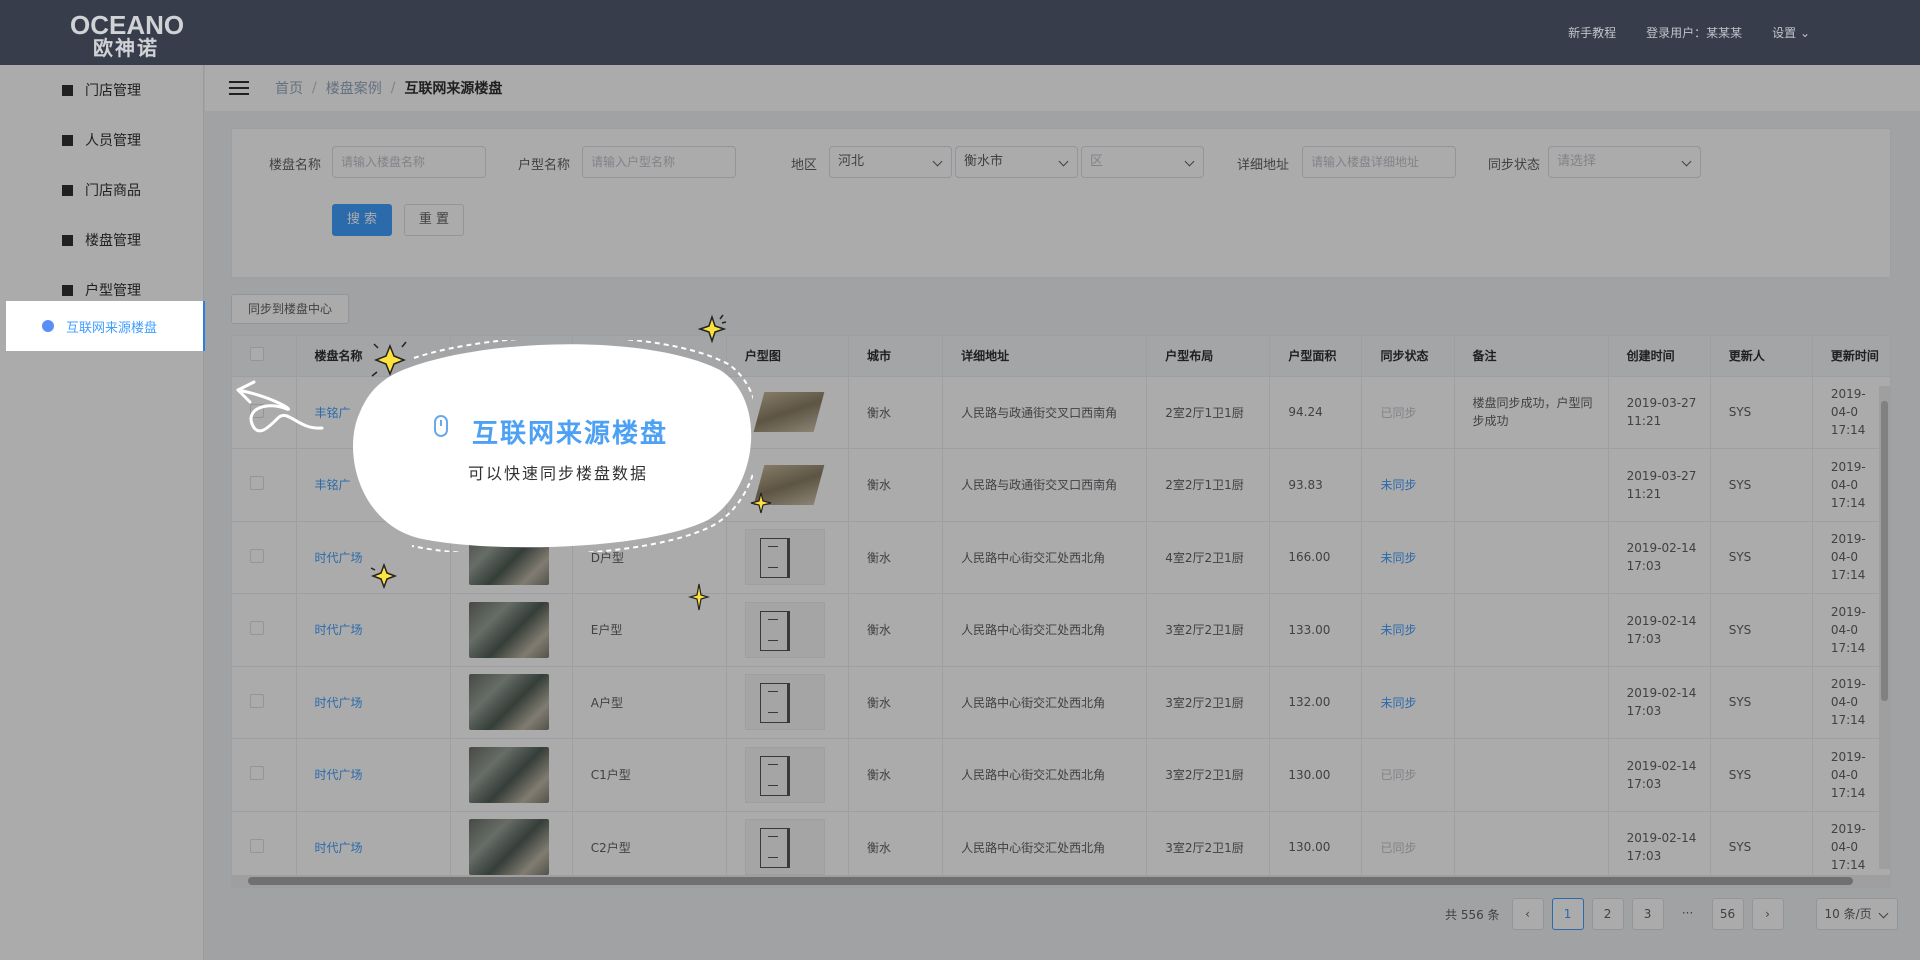 The image size is (1920, 960). I want to click on mouse-icon, so click(441, 426).